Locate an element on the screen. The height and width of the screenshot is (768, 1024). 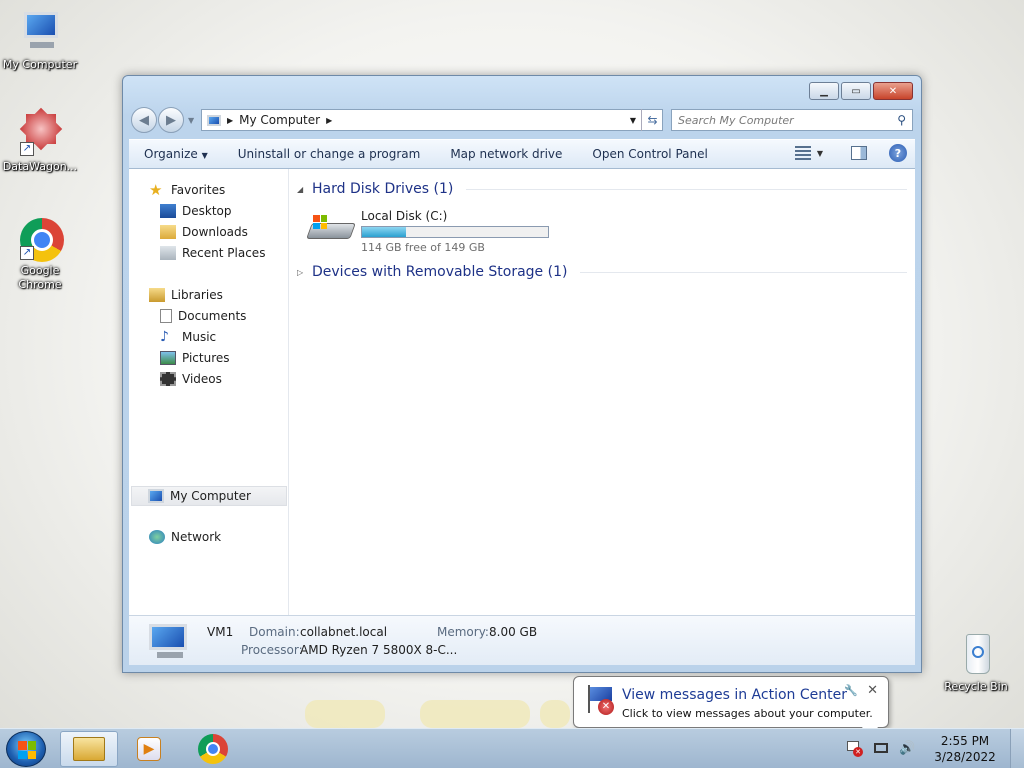
desktop-icon is located at coordinates (168, 211).